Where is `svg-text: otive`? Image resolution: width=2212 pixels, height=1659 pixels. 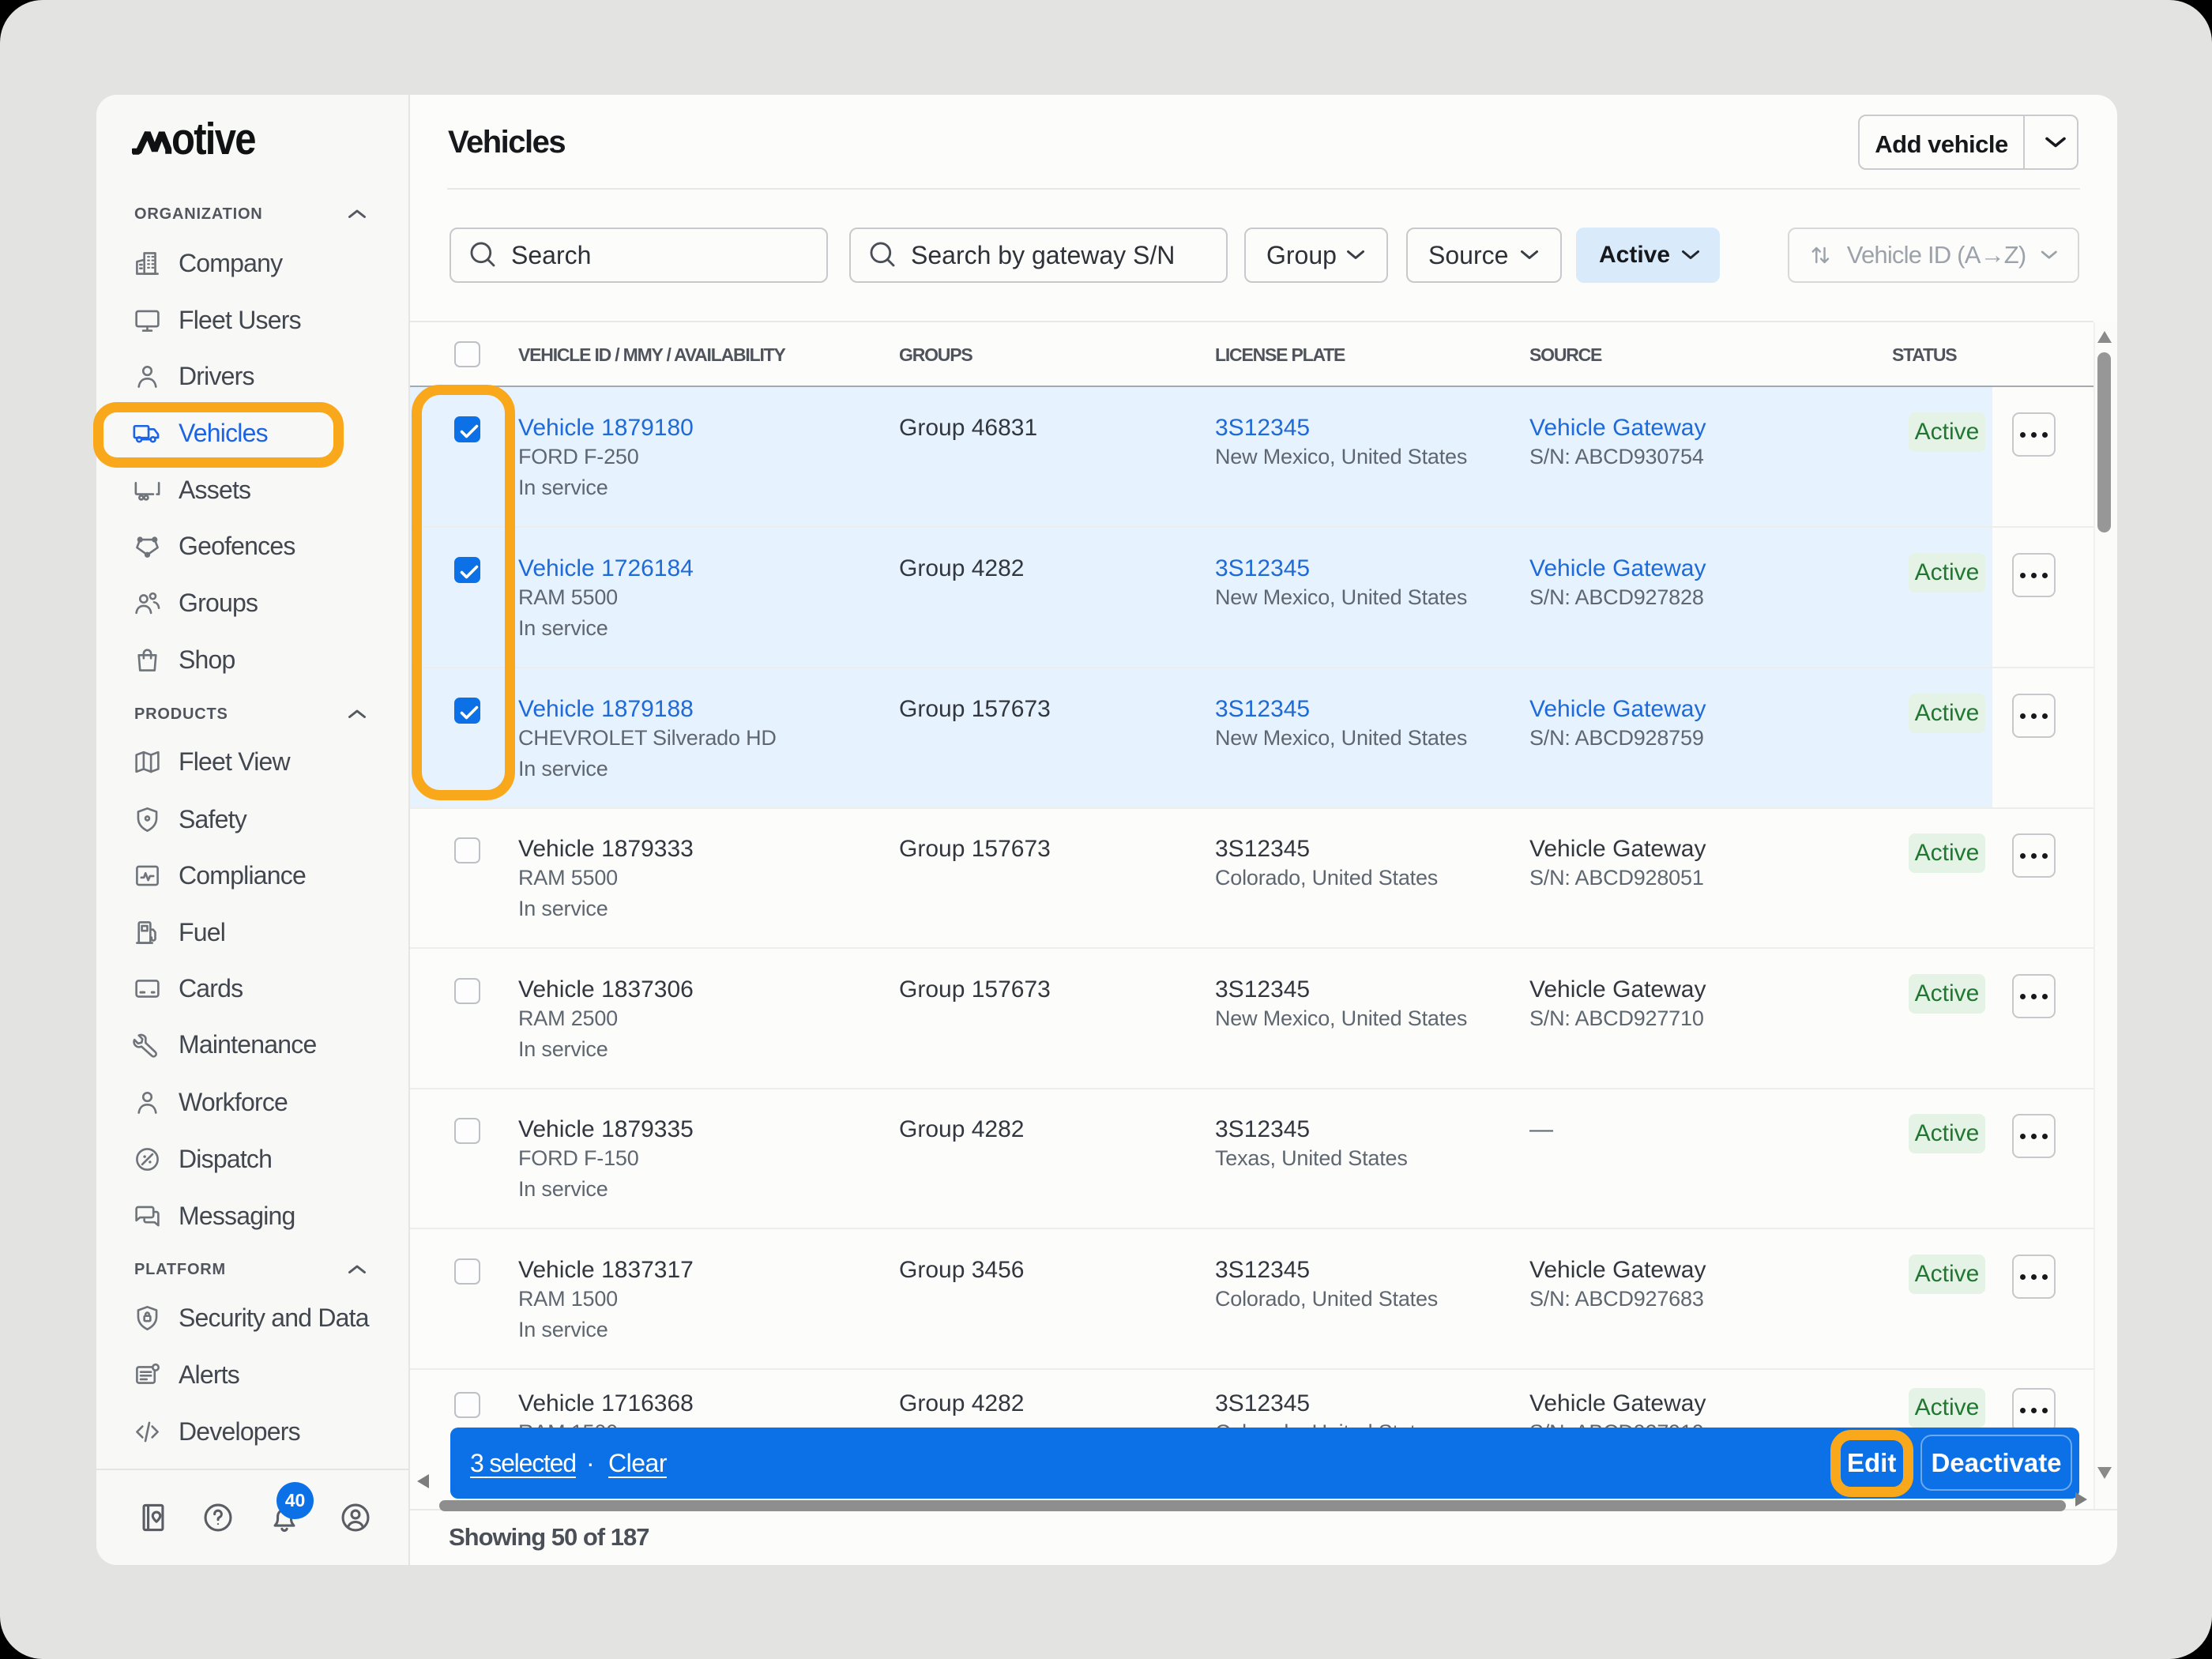 svg-text: otive is located at coordinates (213, 139).